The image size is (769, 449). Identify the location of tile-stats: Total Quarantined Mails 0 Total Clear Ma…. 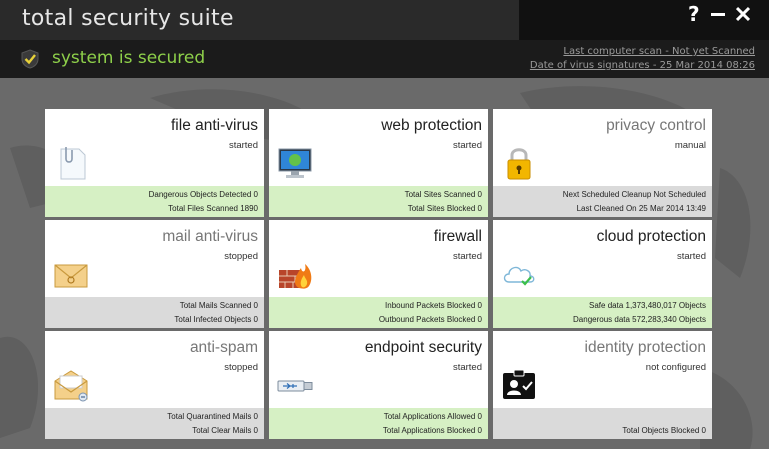
(154, 423).